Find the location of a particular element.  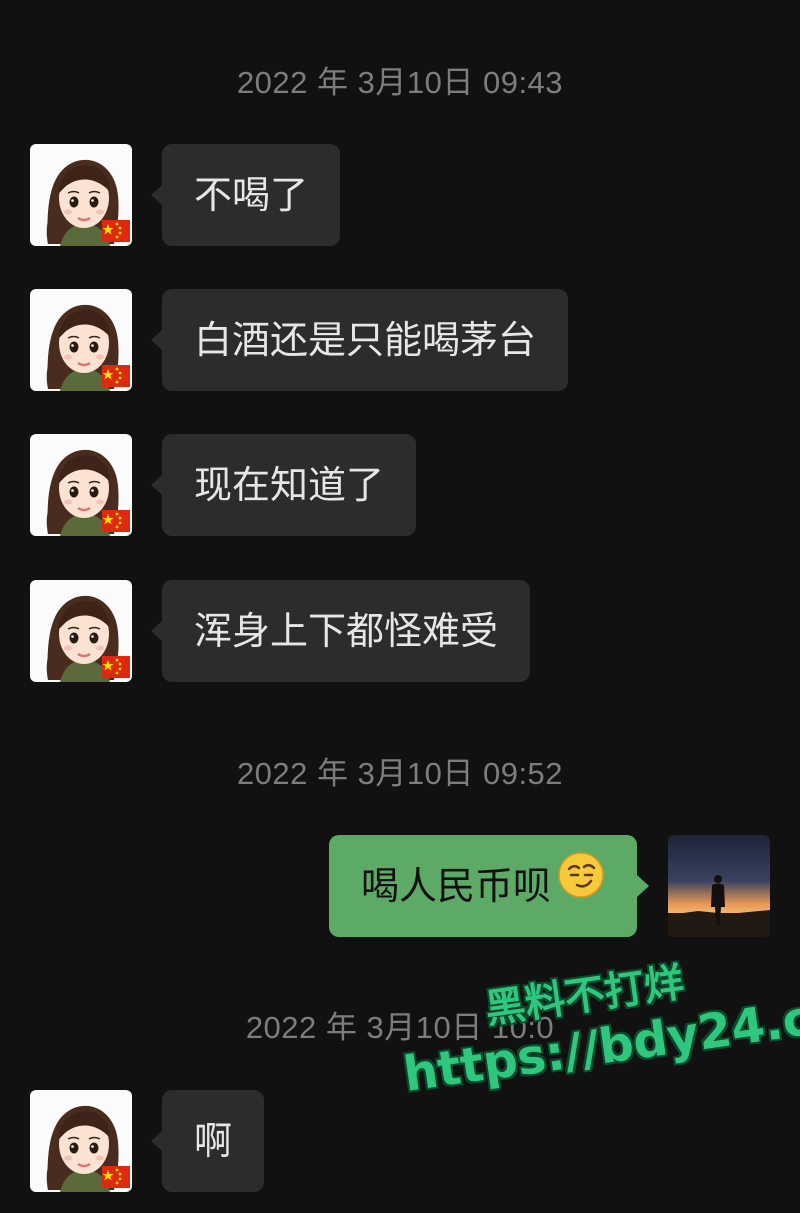

smirk-face-icon is located at coordinates (581, 886).